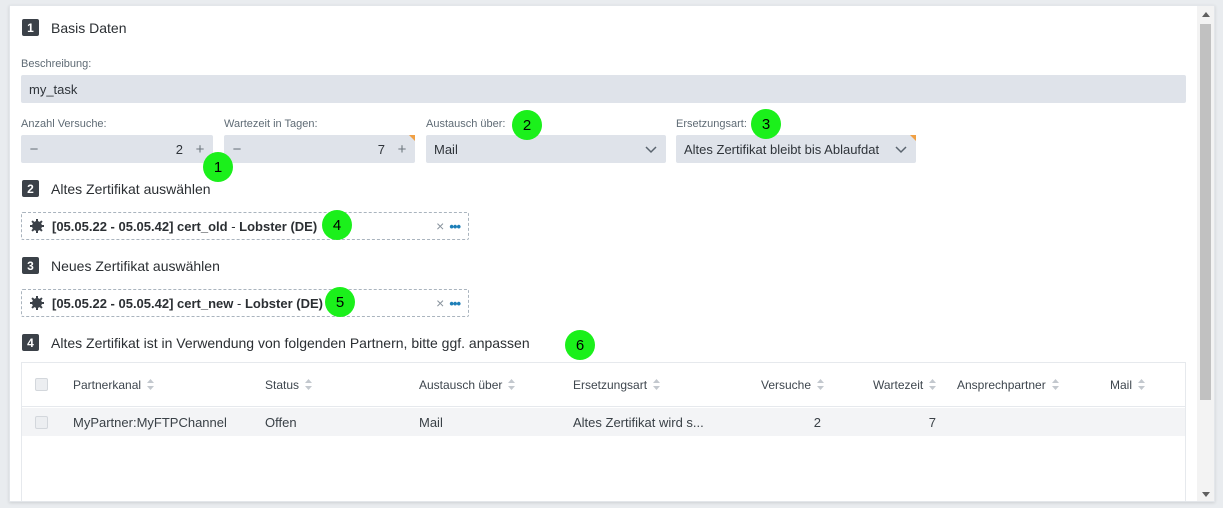 This screenshot has width=1223, height=508. What do you see at coordinates (1206, 14) in the screenshot?
I see `scroll-up-icon` at bounding box center [1206, 14].